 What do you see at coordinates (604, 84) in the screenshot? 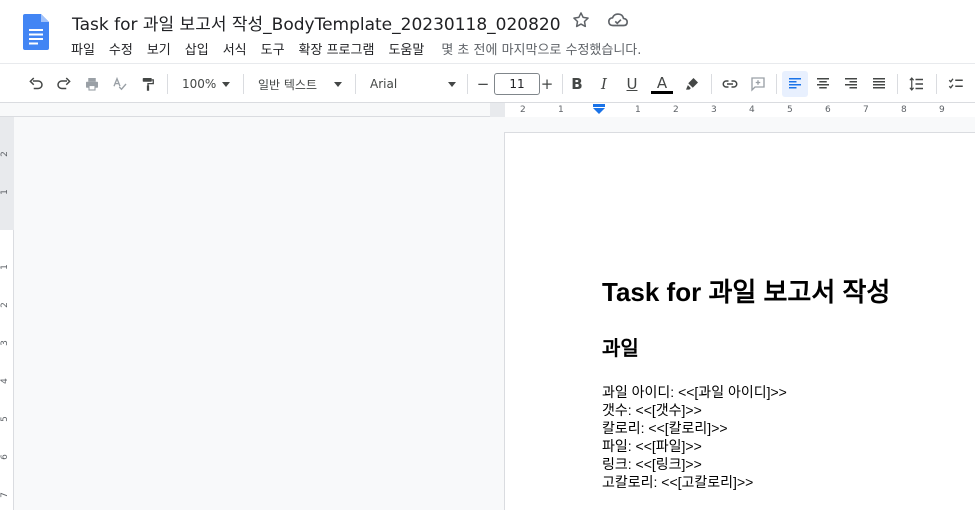
I see `italic-button: I` at bounding box center [604, 84].